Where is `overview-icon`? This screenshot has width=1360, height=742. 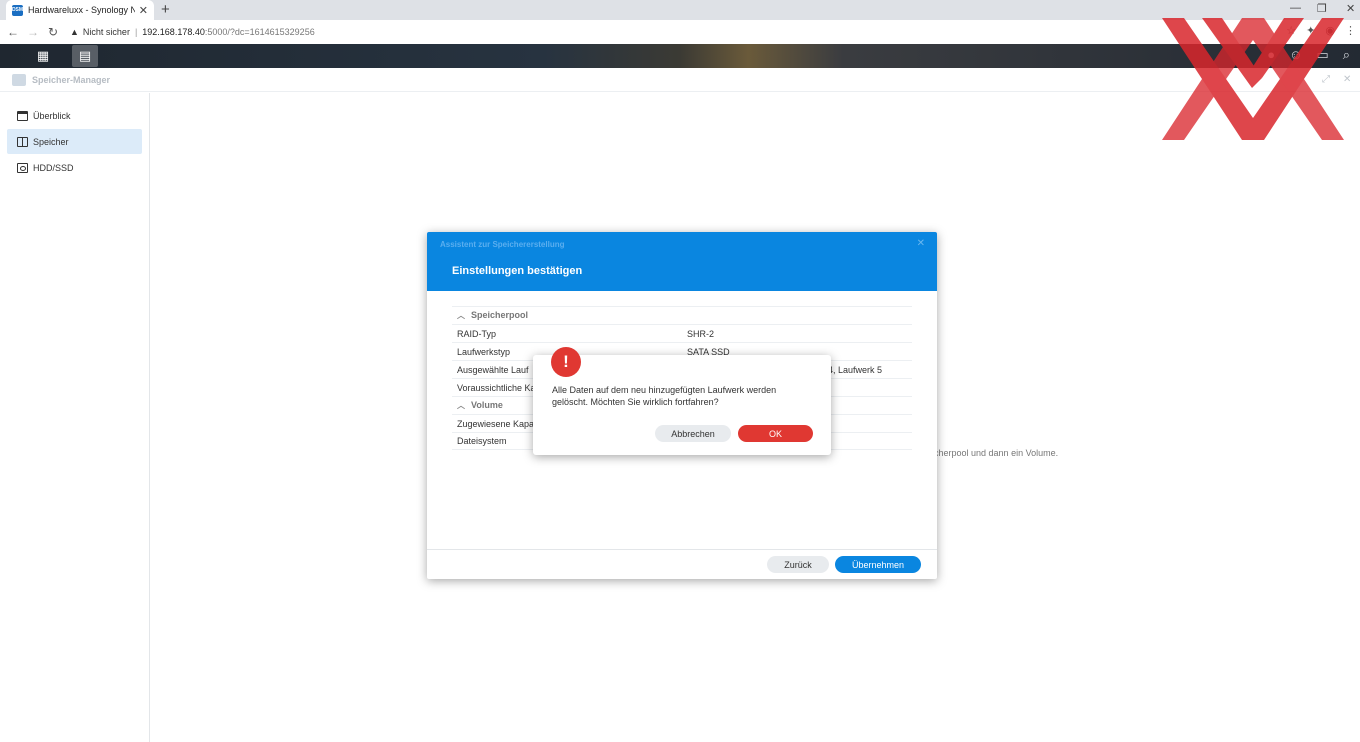
overview-icon is located at coordinates (22, 115).